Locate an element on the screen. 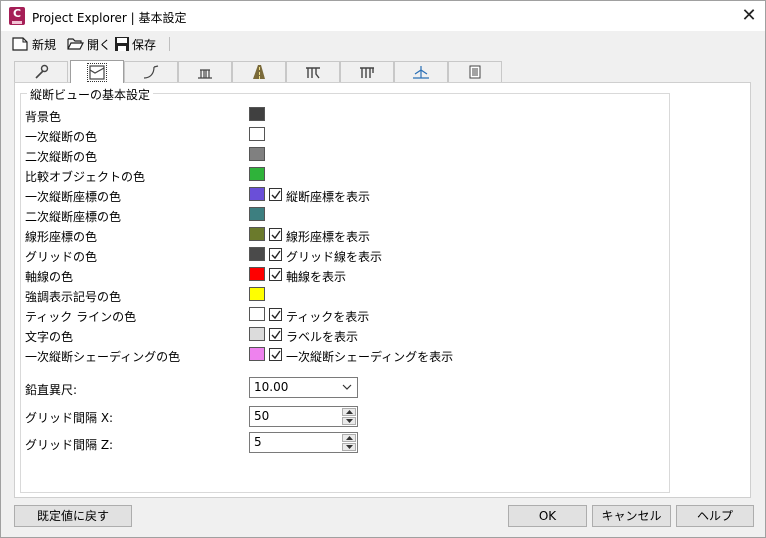 The height and width of the screenshot is (538, 766). wrench-icon is located at coordinates (42, 71).